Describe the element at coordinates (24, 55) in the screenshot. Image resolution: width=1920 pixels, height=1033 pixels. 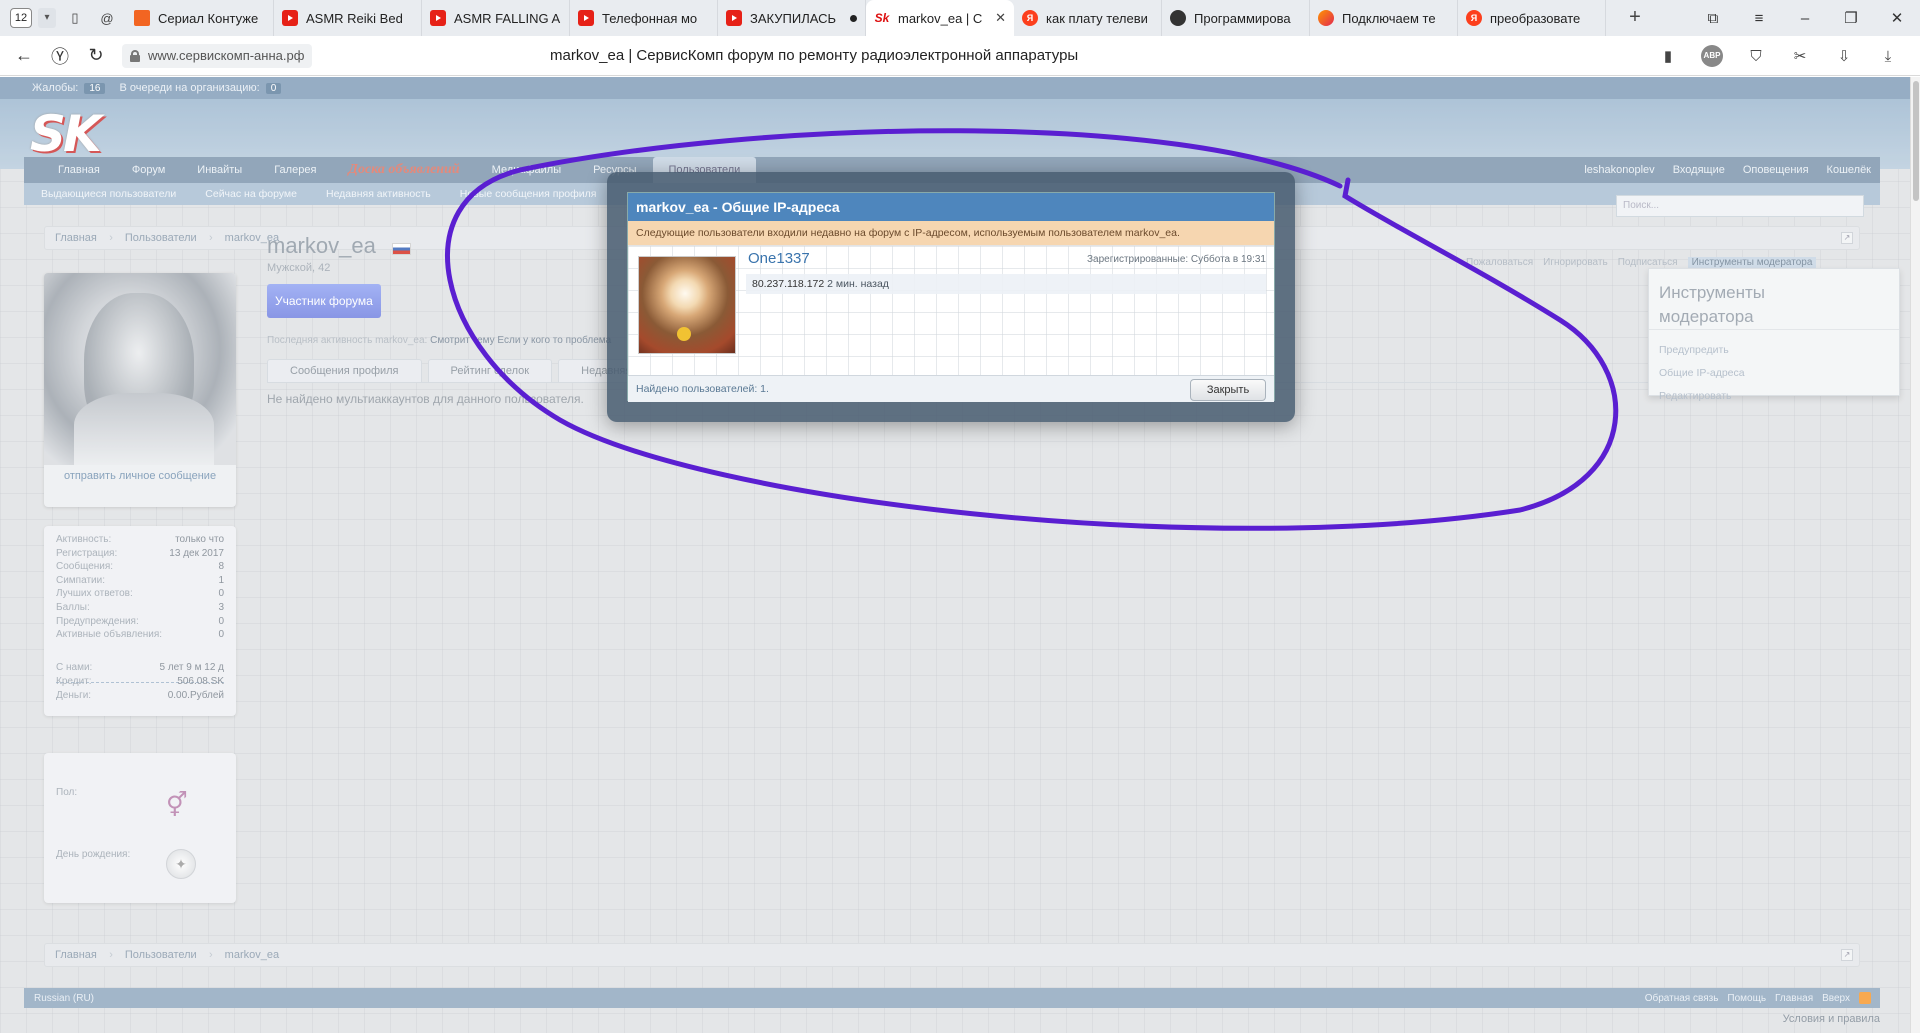
I see `back-icon: ←` at that location.